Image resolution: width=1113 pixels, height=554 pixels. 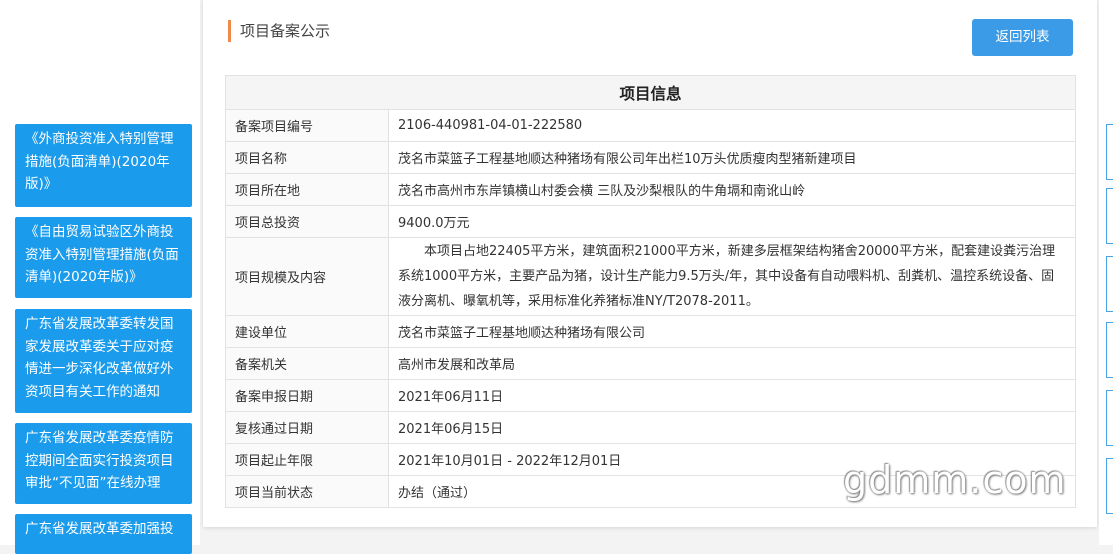 I want to click on row-label: 建设单位, so click(x=307, y=331).